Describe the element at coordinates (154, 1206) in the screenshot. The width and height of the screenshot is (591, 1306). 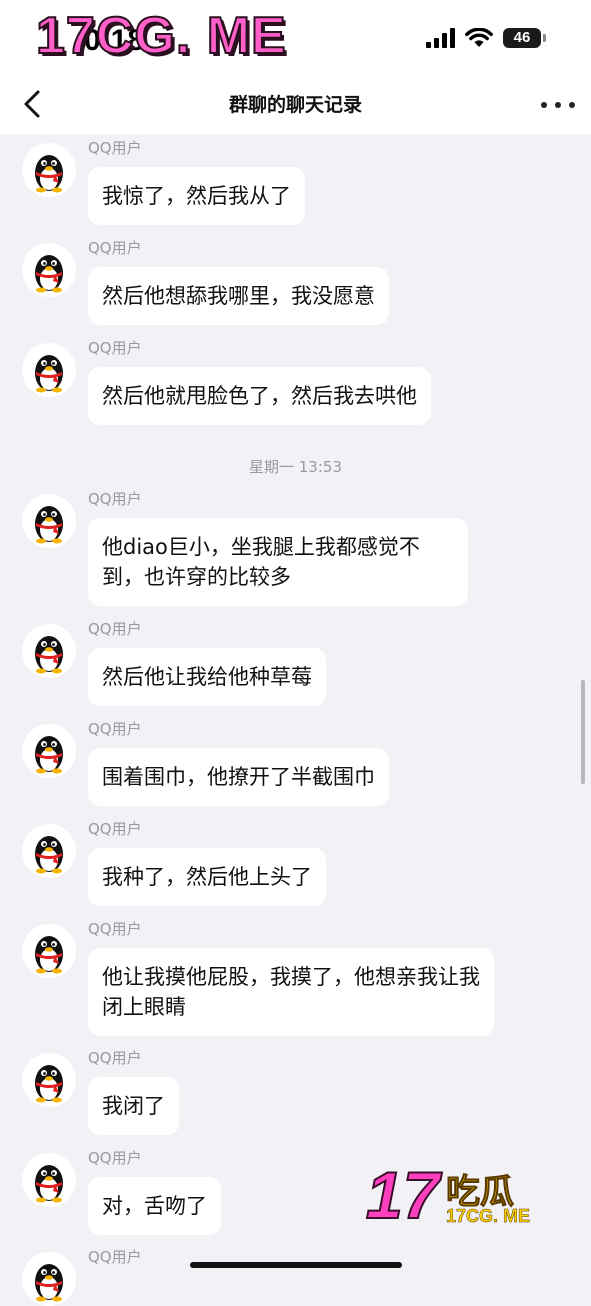
I see `message-bubble: 对，舌吻了` at that location.